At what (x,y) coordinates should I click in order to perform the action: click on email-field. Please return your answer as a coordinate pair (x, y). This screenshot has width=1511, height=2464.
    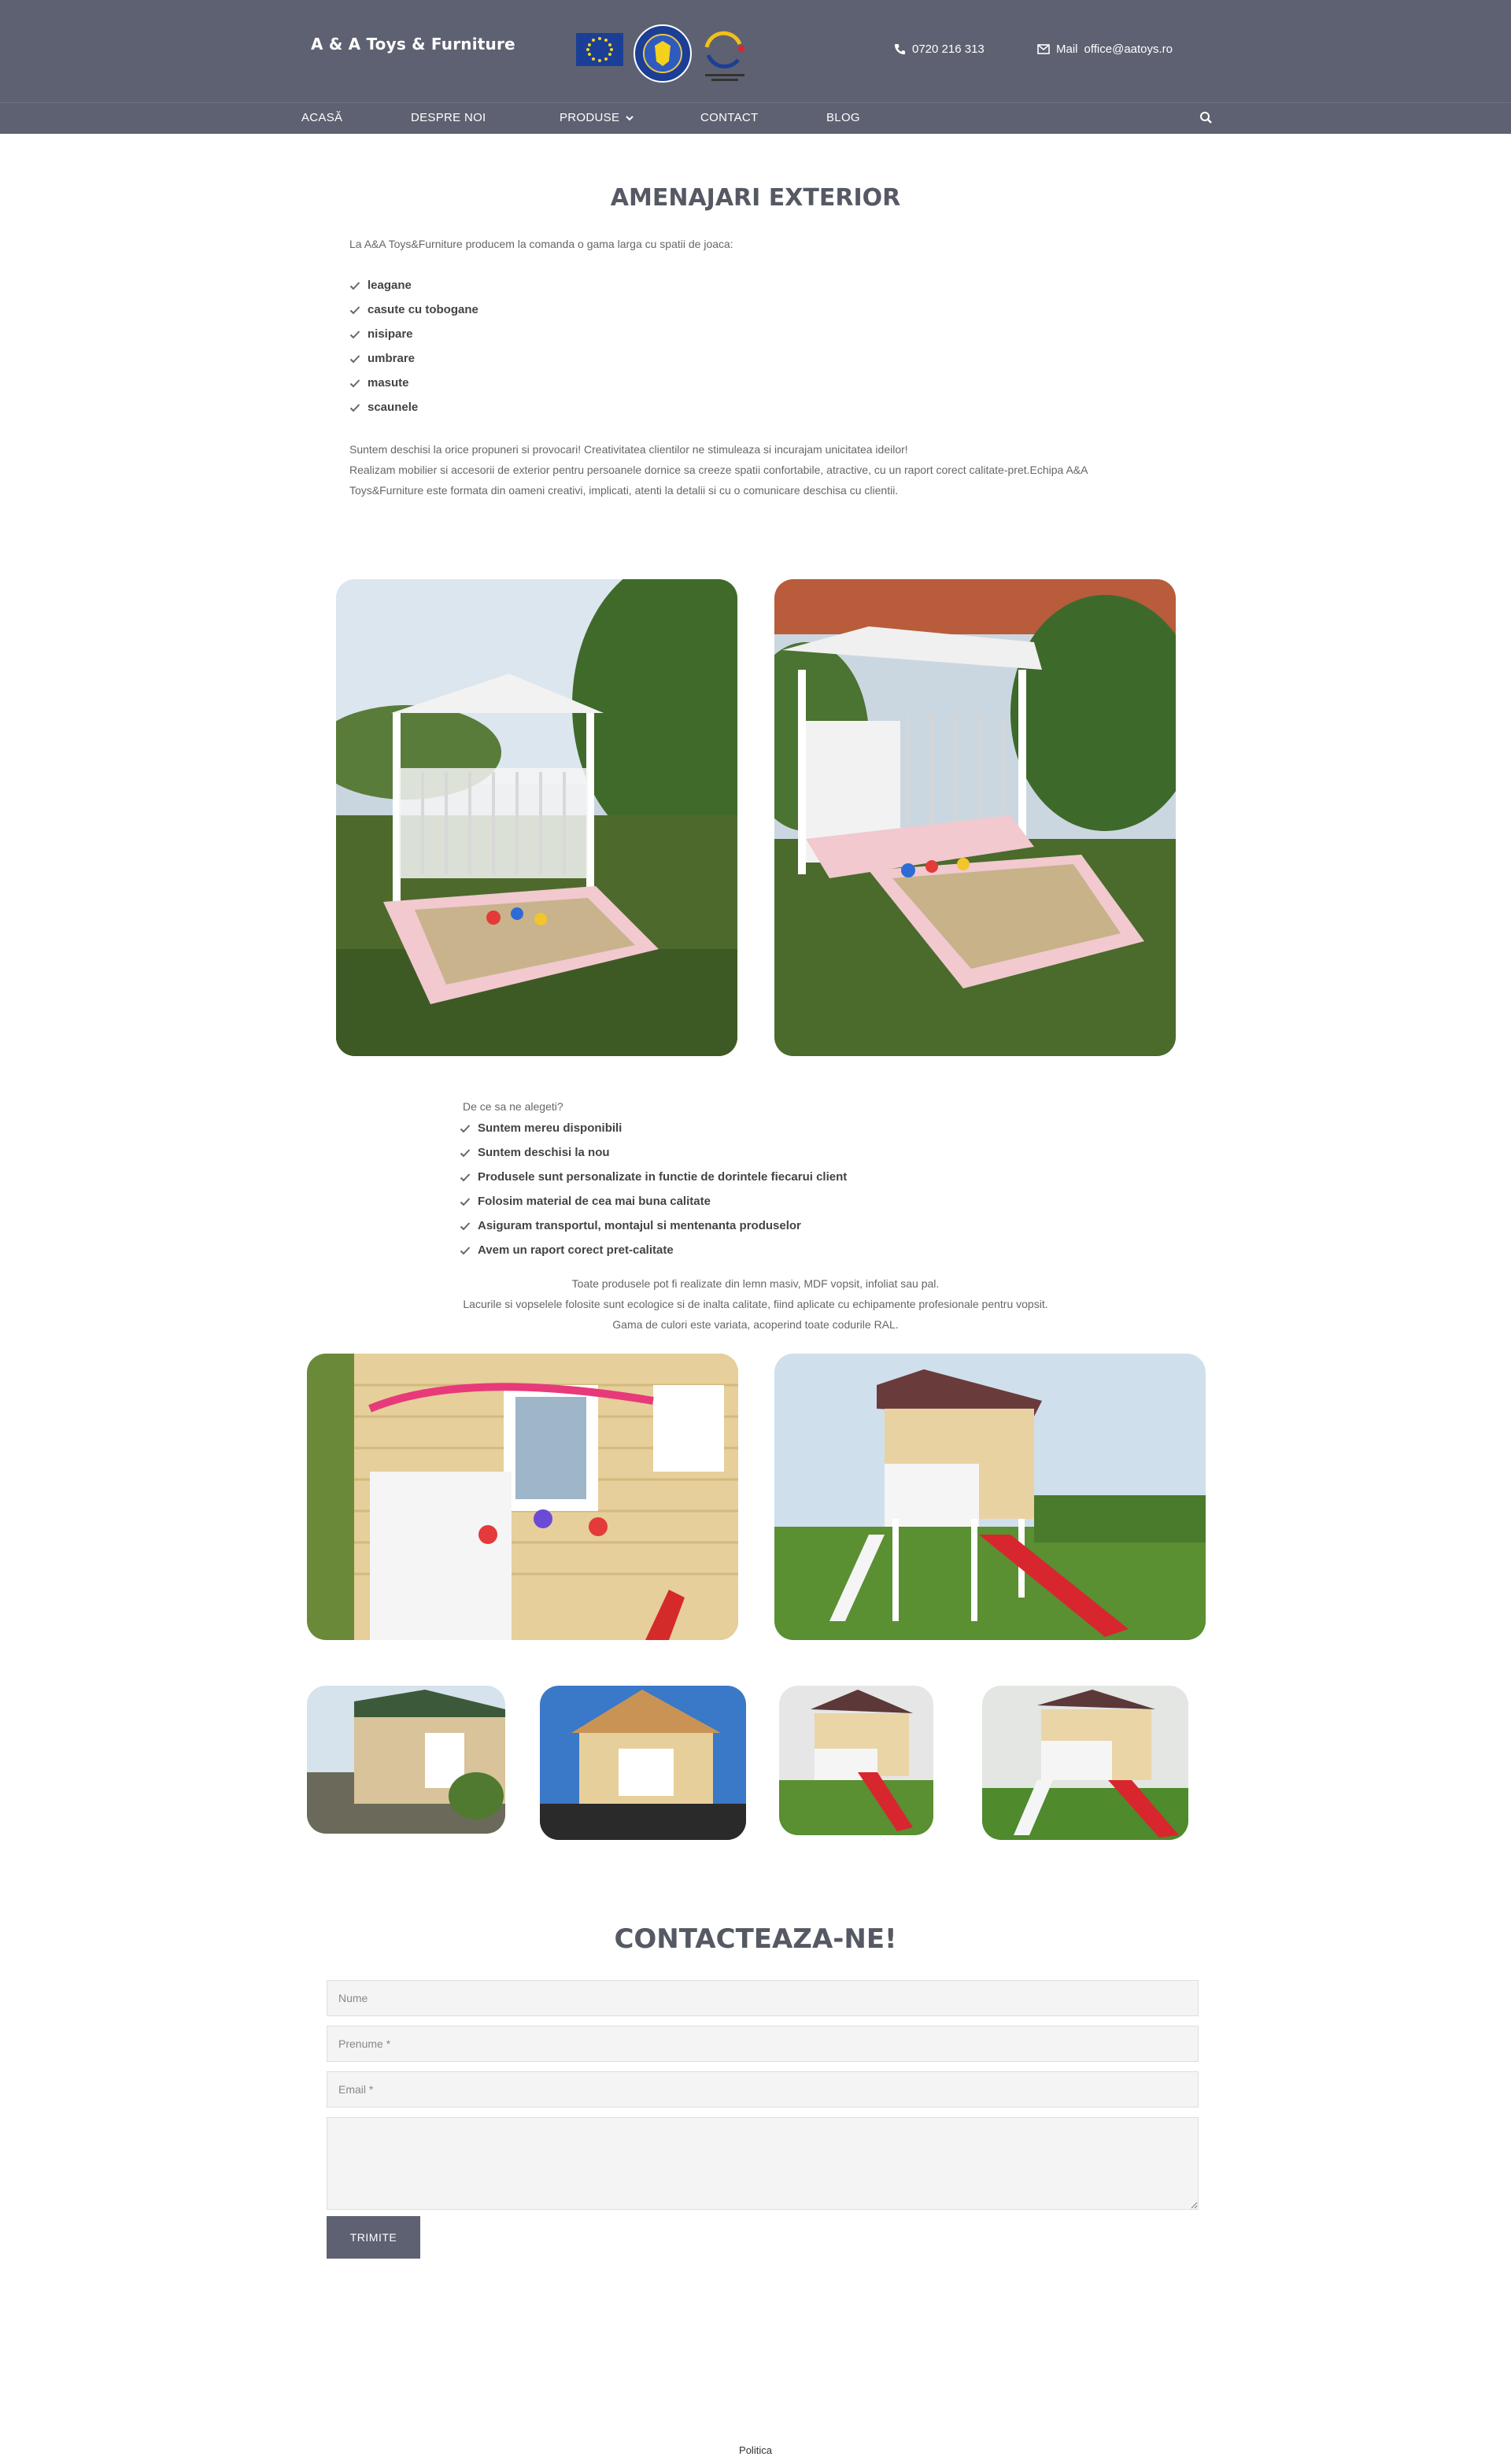
    Looking at the image, I should click on (763, 2089).